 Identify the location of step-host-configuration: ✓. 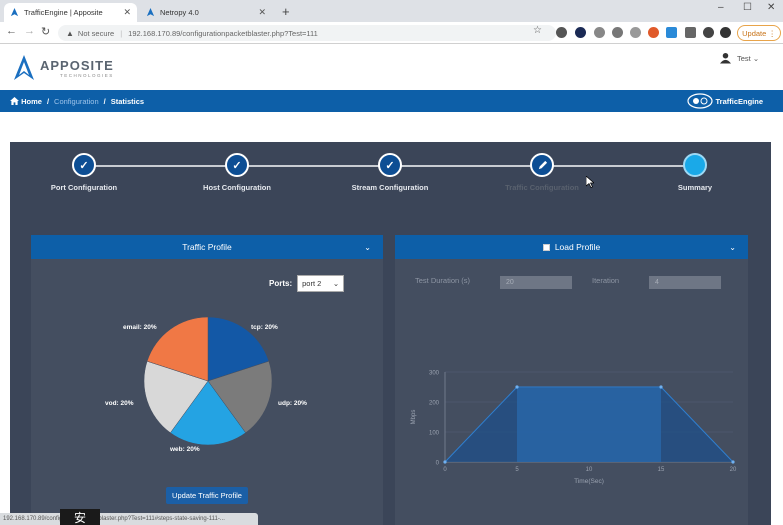
(237, 165).